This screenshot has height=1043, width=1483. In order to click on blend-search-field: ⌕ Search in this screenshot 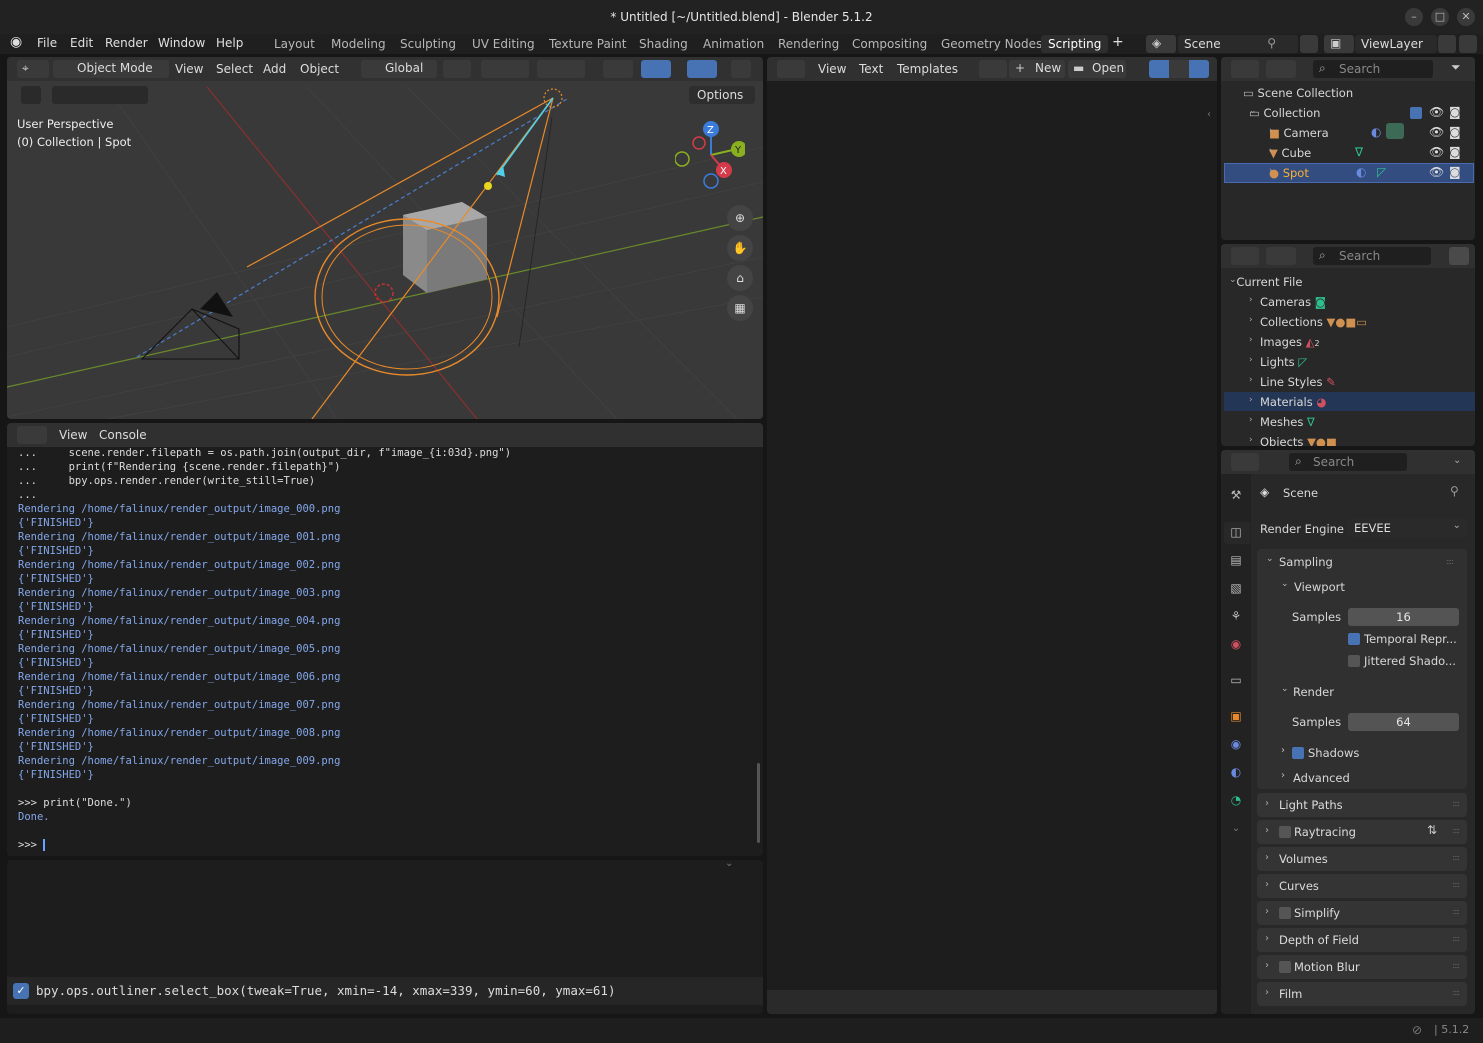, I will do `click(1372, 256)`.